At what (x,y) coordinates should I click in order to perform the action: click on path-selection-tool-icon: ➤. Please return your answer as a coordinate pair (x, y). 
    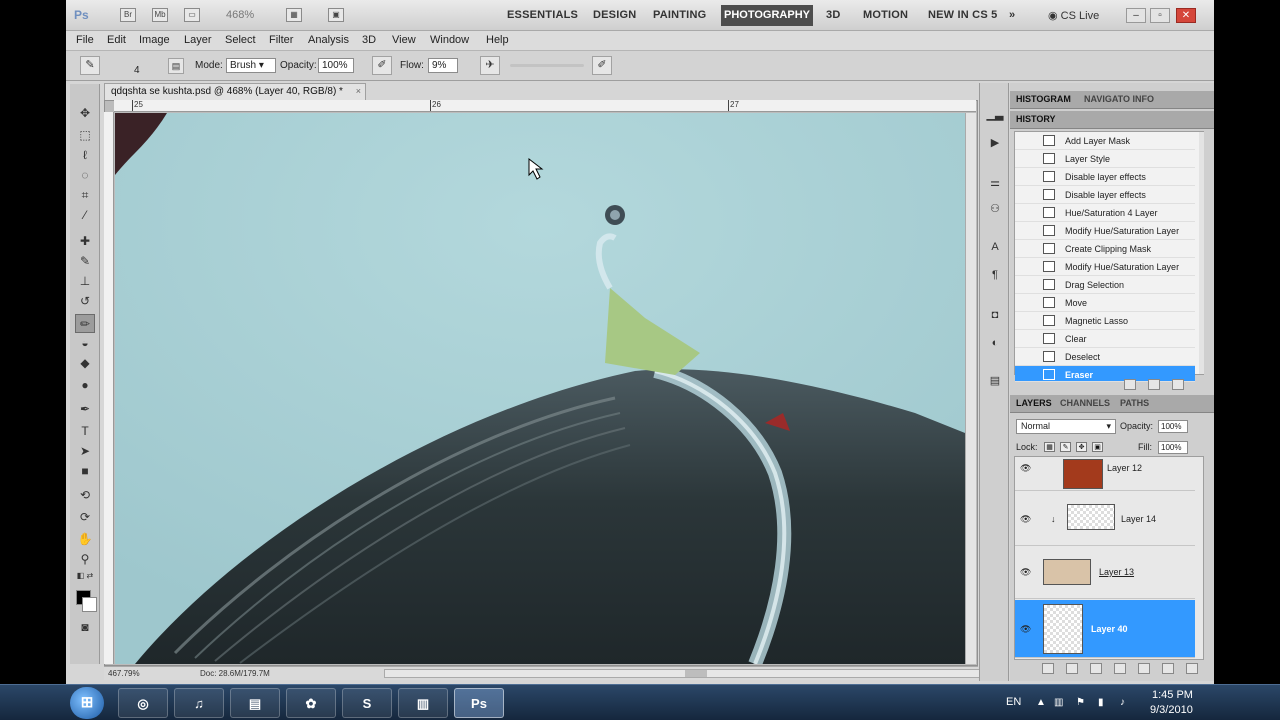
    Looking at the image, I should click on (85, 451).